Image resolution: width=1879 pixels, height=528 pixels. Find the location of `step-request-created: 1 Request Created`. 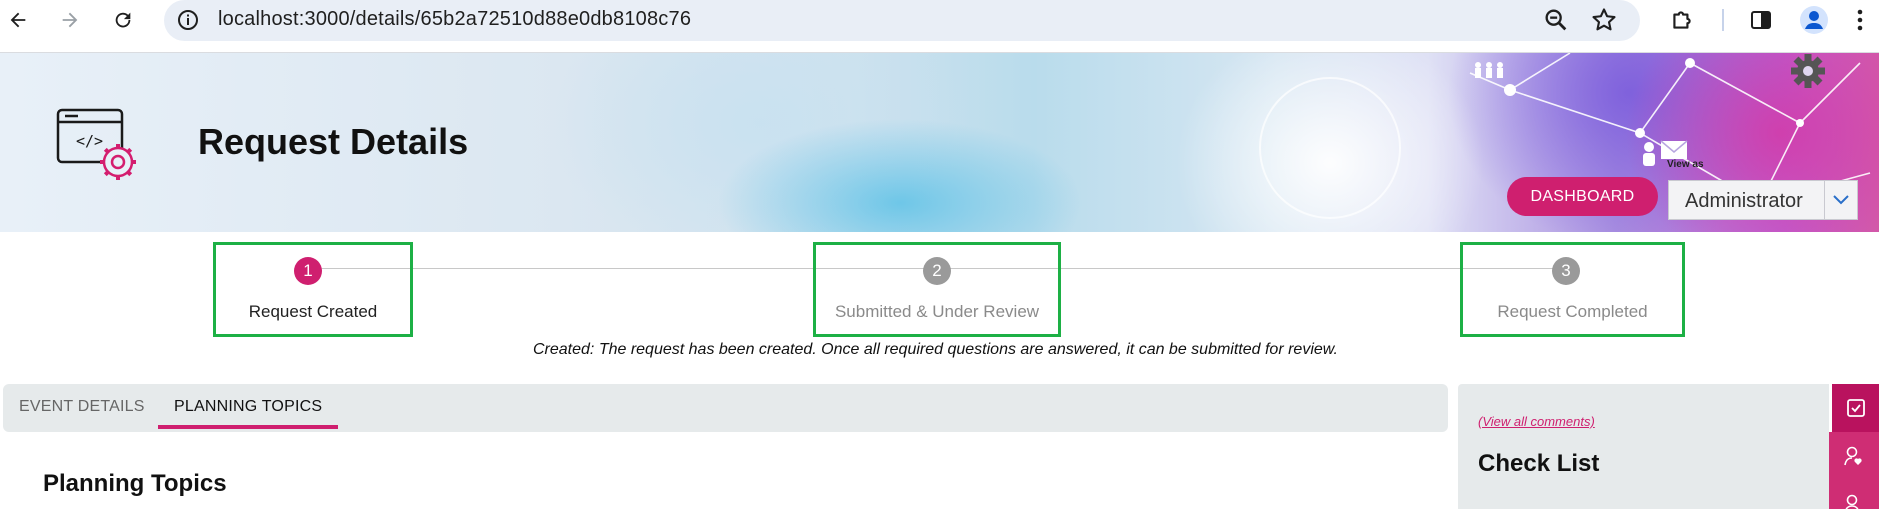

step-request-created: 1 Request Created is located at coordinates (313, 289).